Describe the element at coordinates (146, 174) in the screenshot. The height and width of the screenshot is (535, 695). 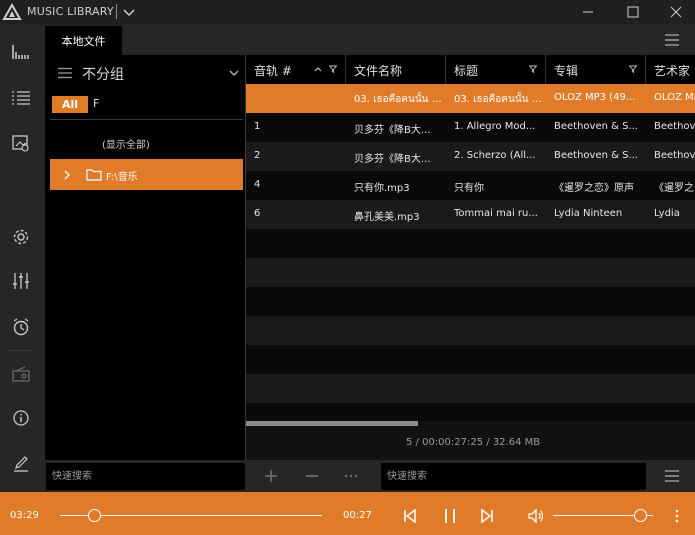
I see `folder-item: F:\音乐` at that location.